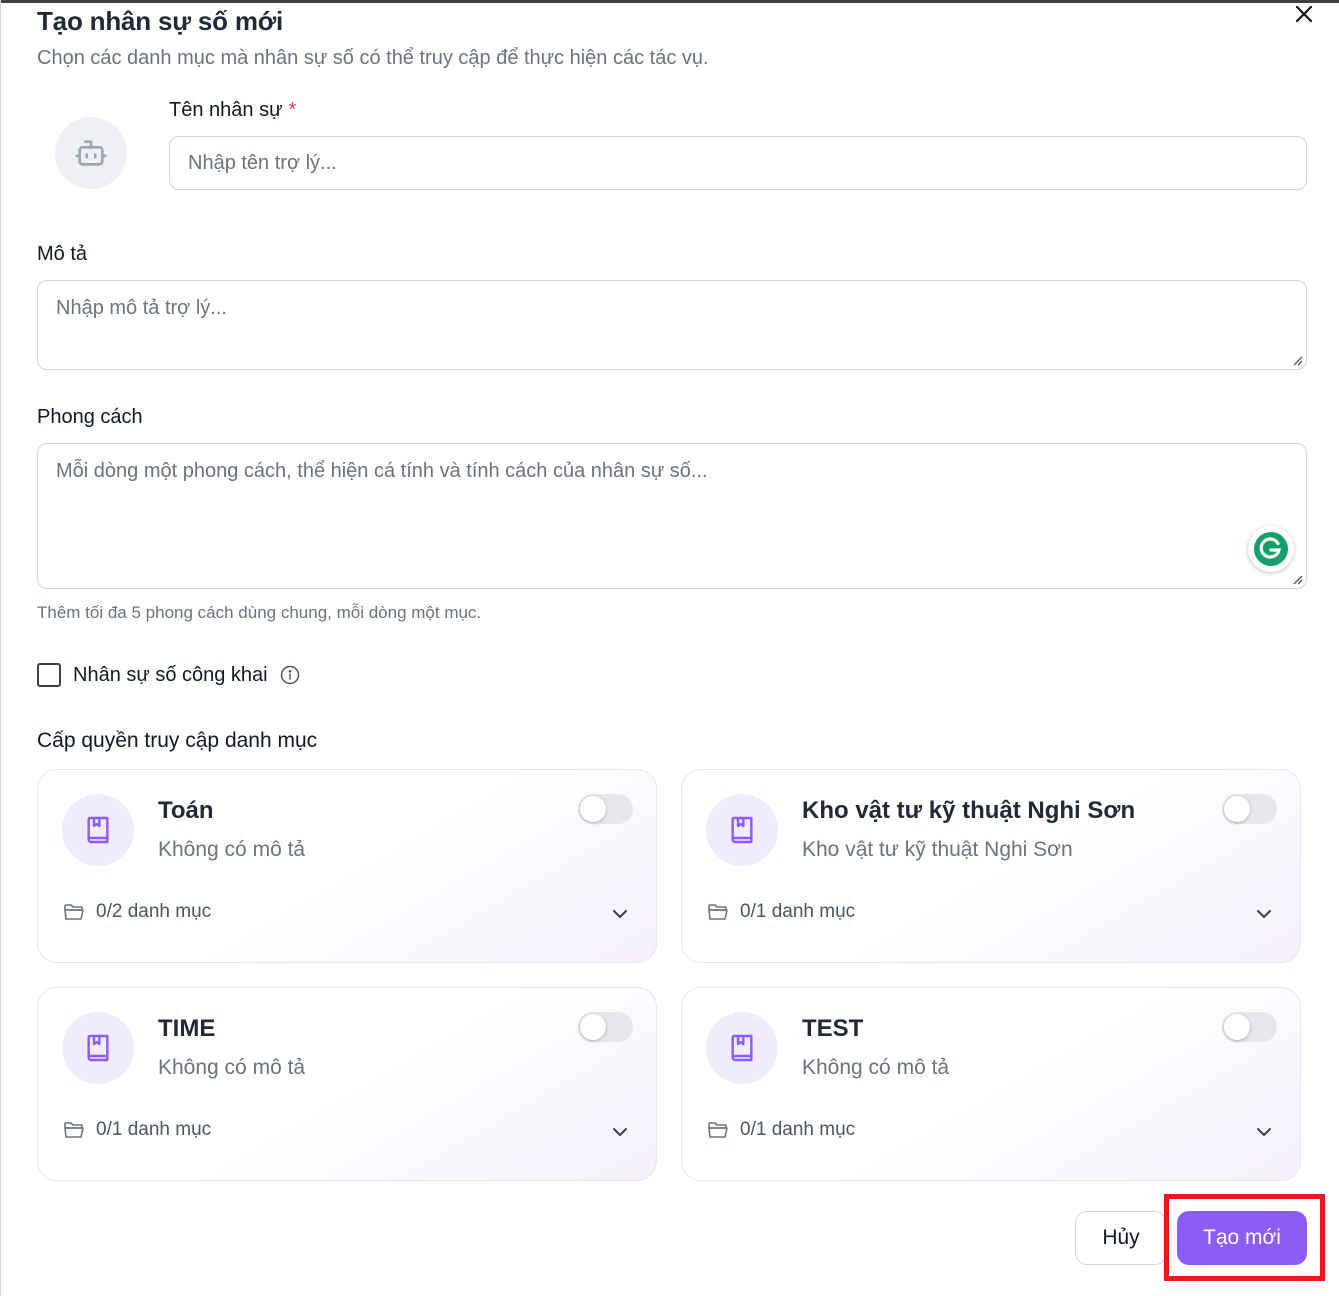 This screenshot has height=1296, width=1339. Describe the element at coordinates (187, 1028) in the screenshot. I see `card-title: TIME` at that location.